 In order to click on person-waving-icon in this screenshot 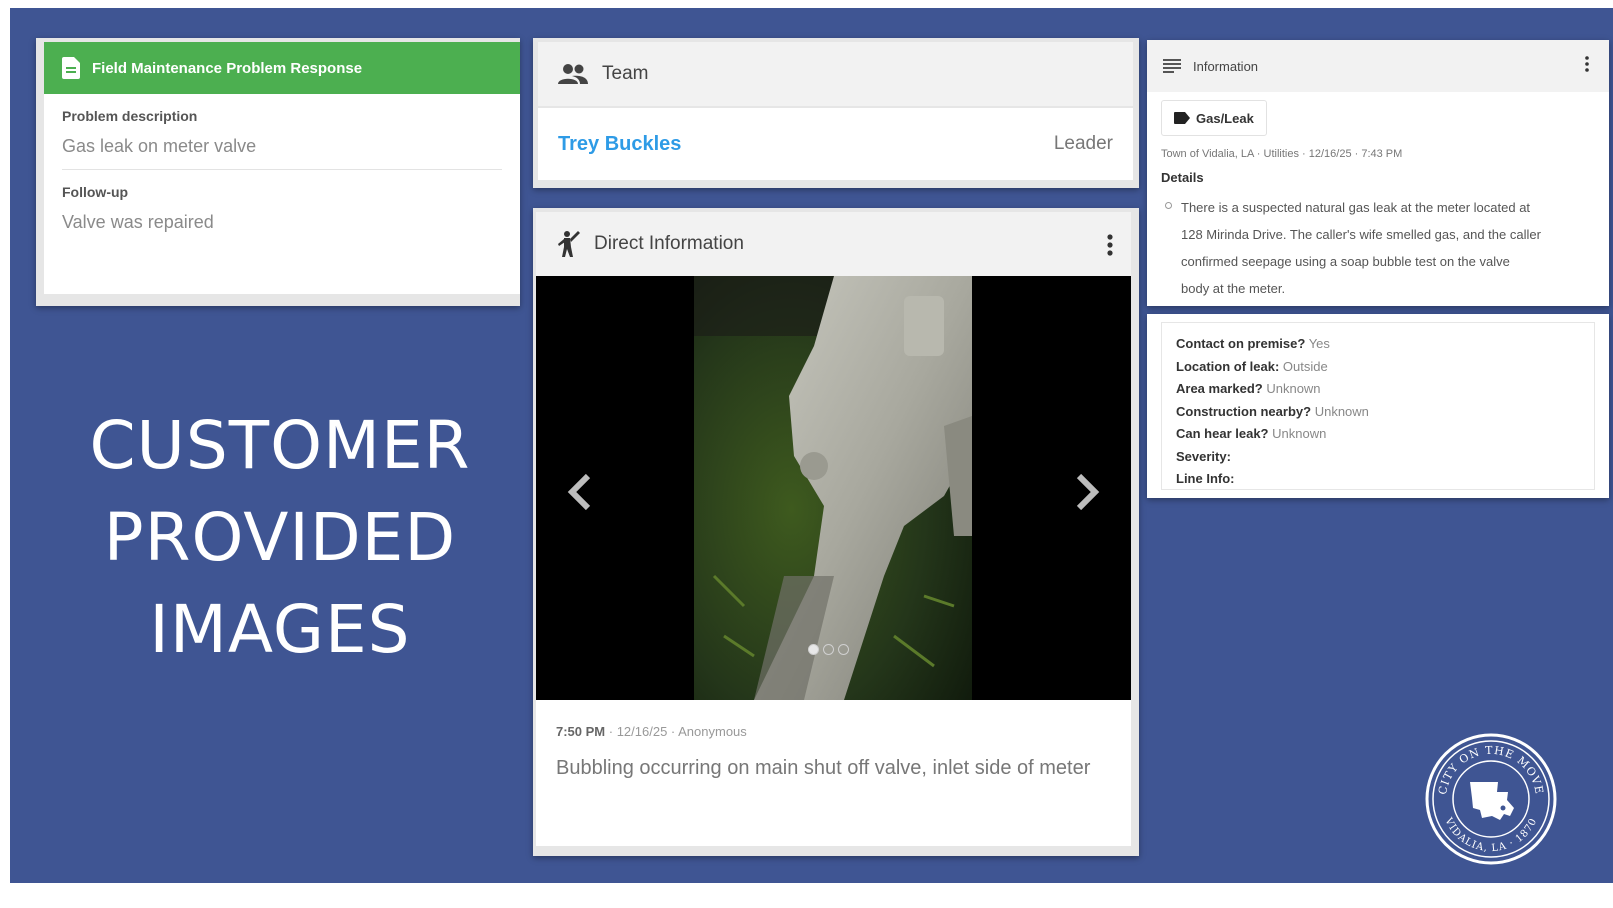, I will do `click(568, 244)`.